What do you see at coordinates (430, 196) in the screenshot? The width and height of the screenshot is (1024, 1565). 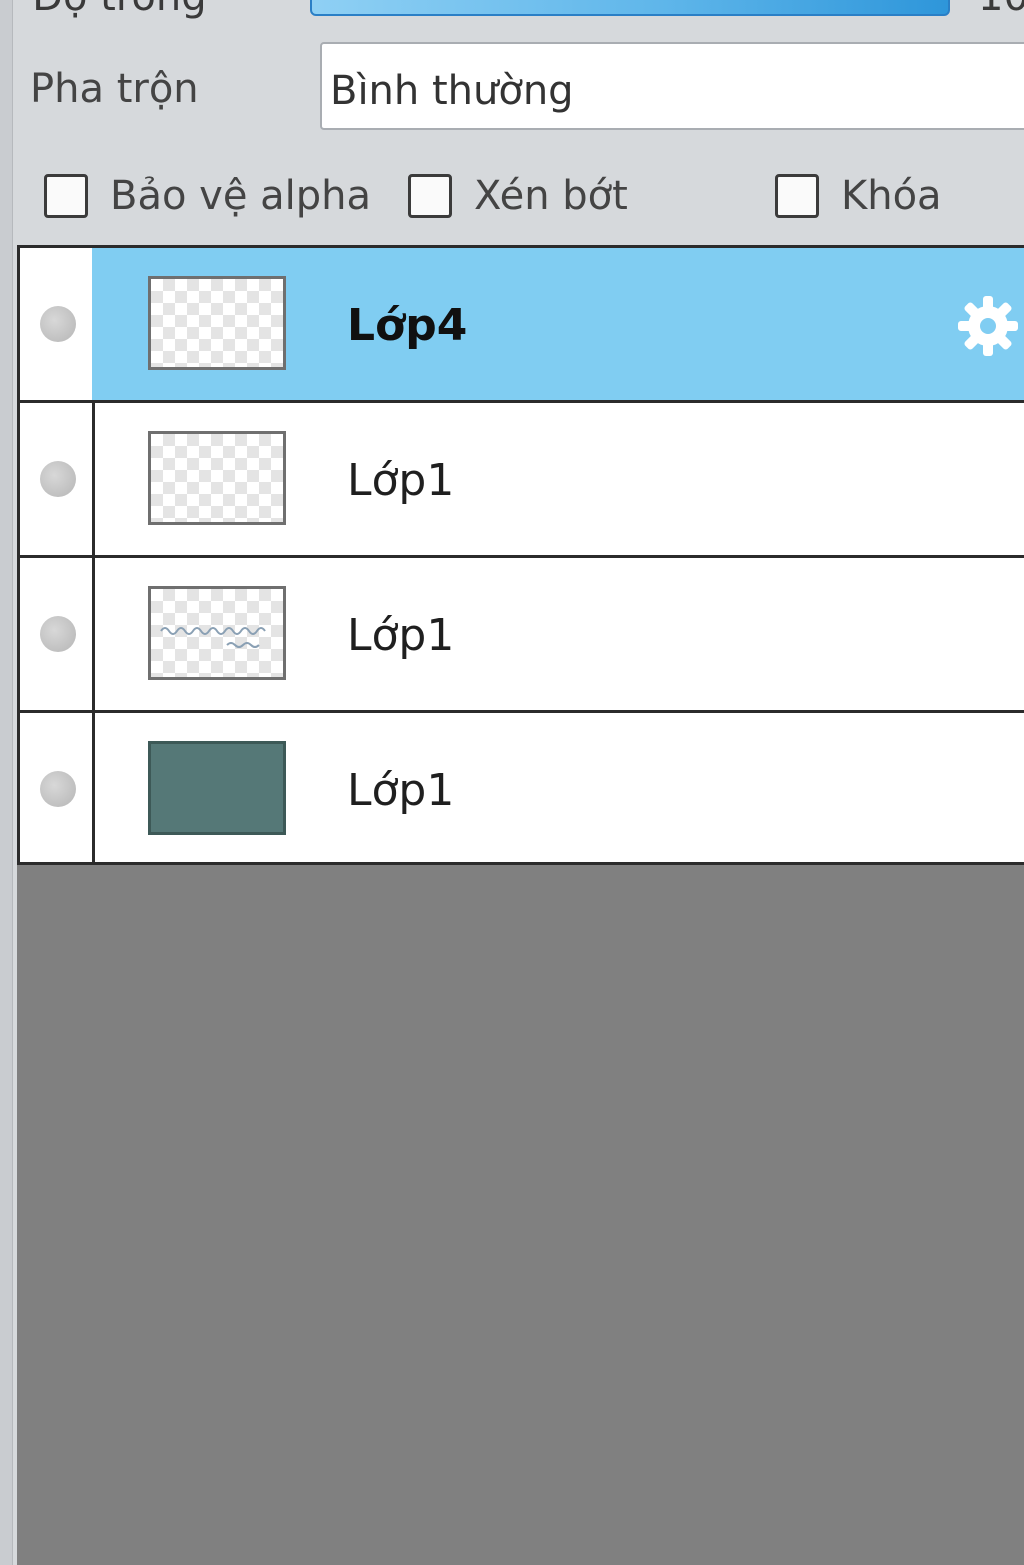 I see `clipping-checkbox` at bounding box center [430, 196].